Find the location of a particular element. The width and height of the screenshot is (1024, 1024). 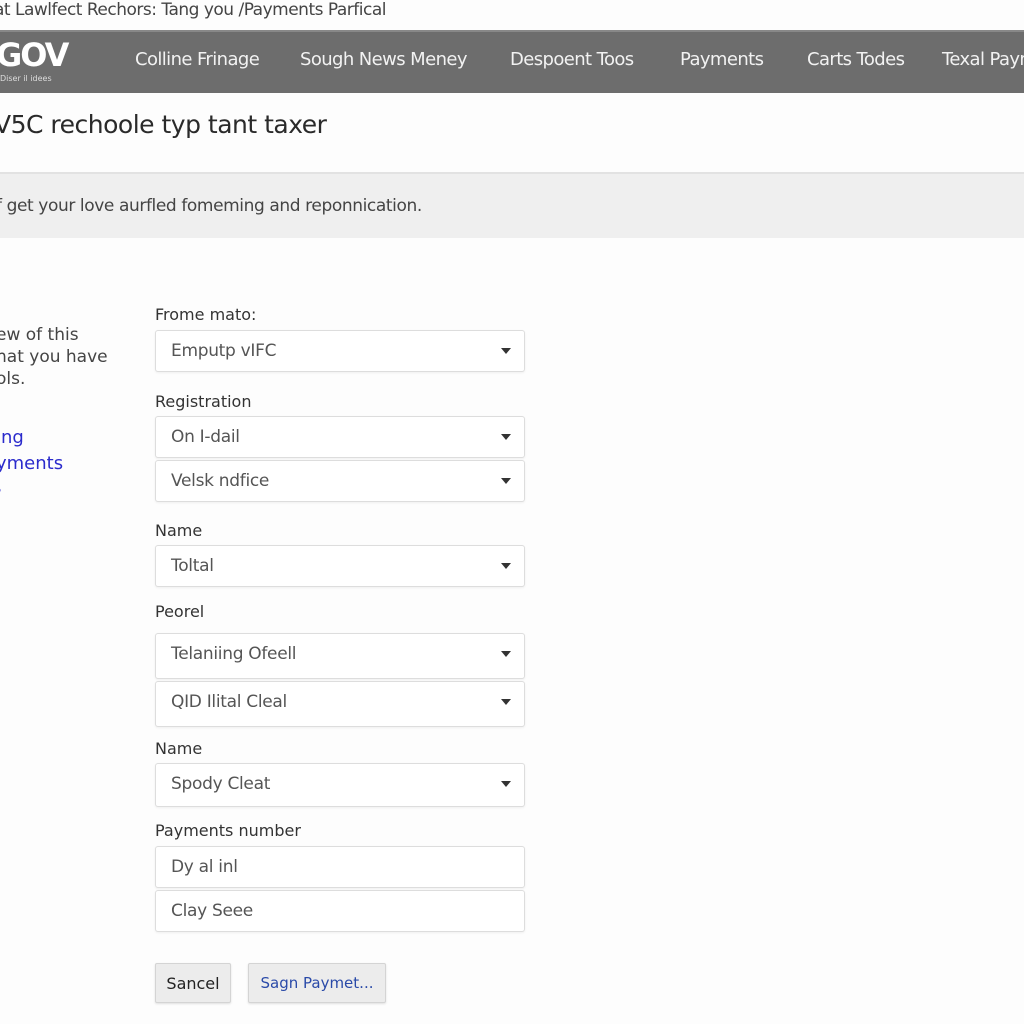

period-select-2: QID Ilital Cleal is located at coordinates (340, 704).